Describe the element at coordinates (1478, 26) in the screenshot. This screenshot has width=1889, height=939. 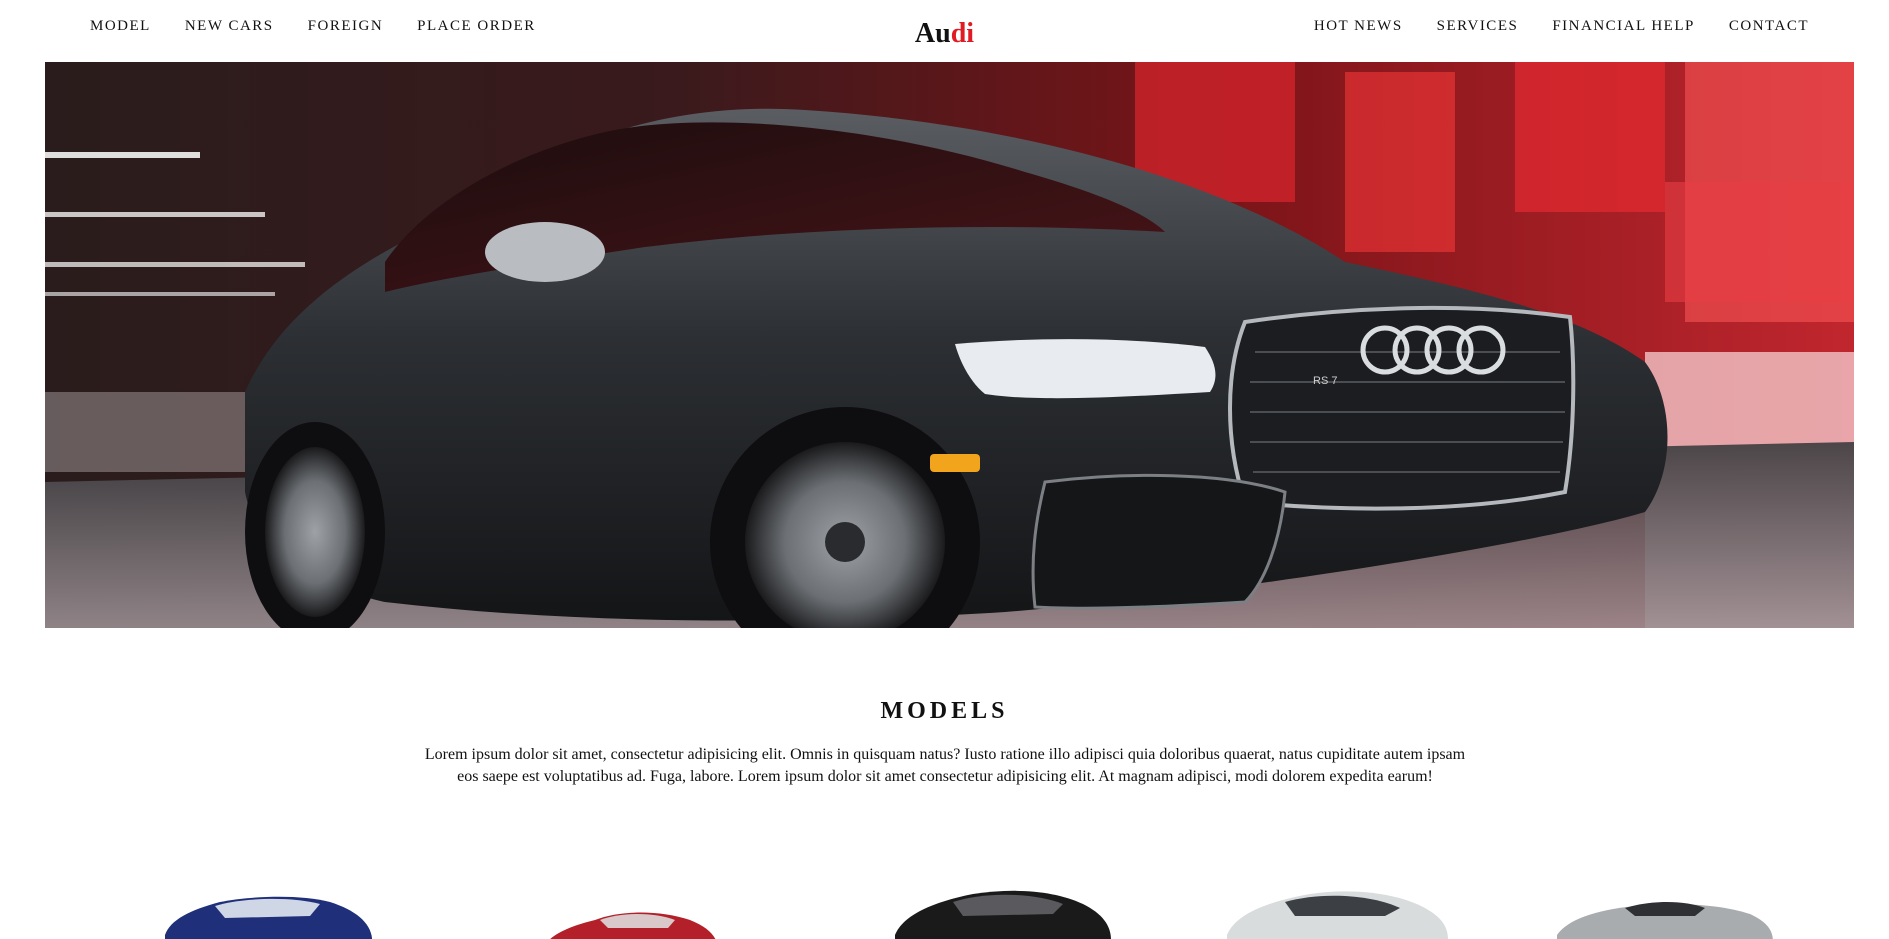
I see `nav-link-services: SERVICES` at that location.